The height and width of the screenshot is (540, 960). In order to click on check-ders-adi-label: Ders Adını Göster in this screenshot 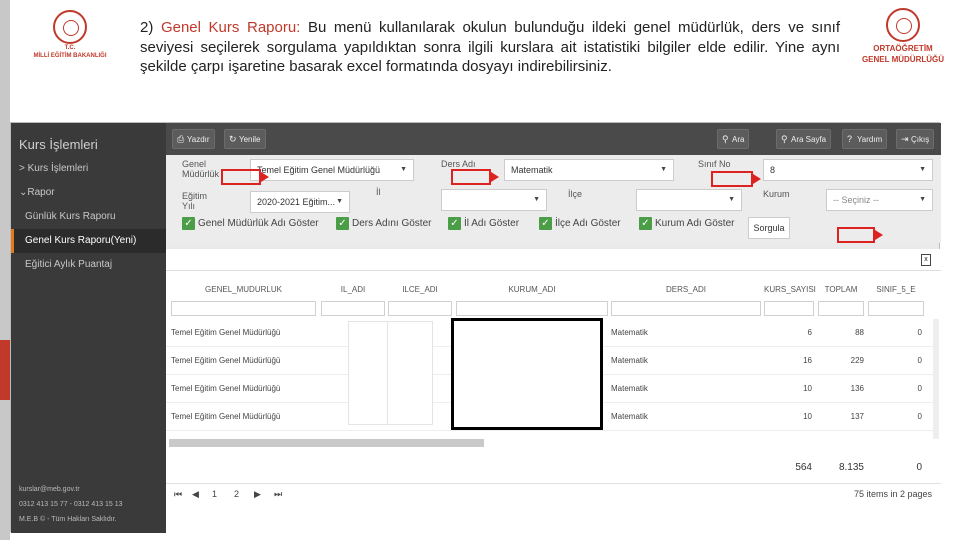, I will do `click(392, 224)`.